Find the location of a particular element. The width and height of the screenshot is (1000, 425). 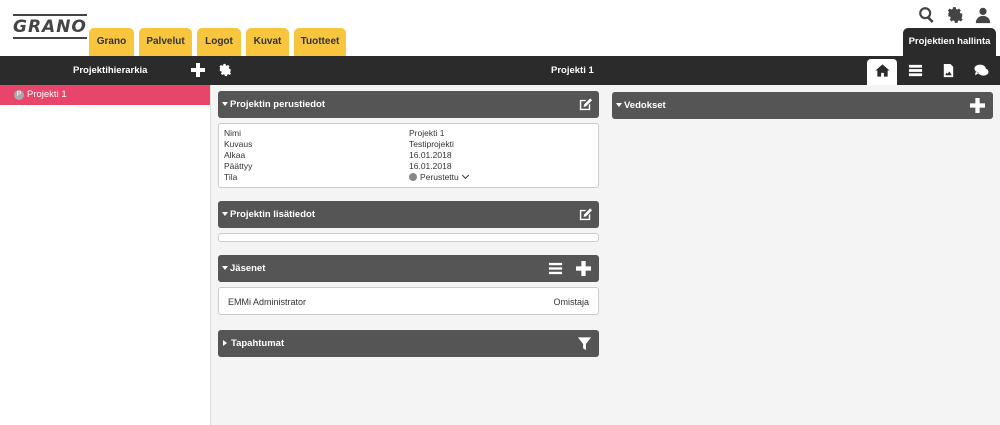

add-proof-icon is located at coordinates (977, 105).